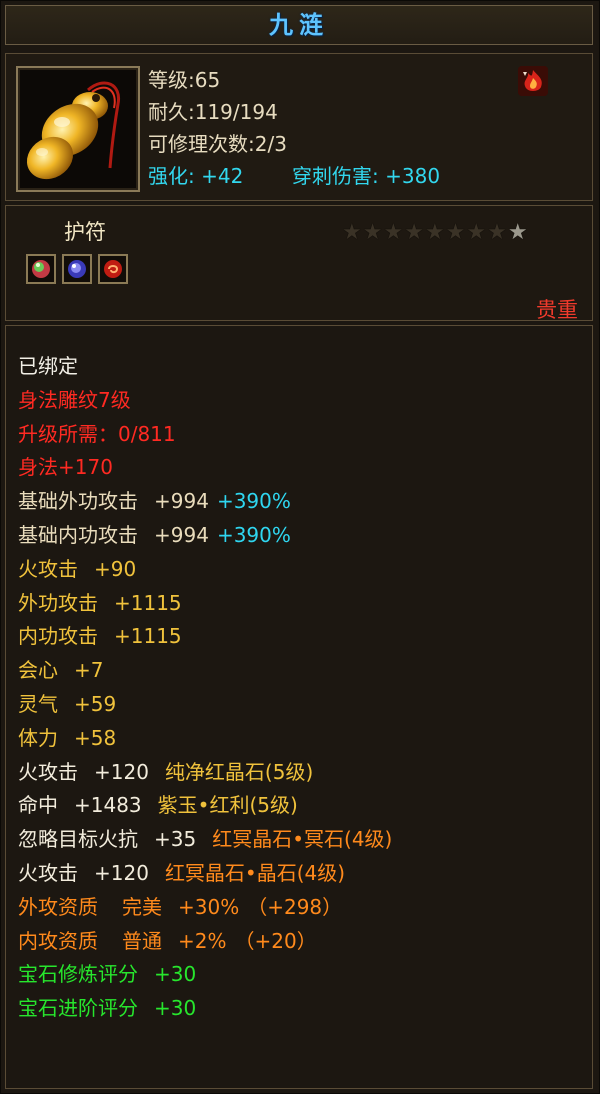  I want to click on gem-bonus-4: 火攻击 +120 红冥晶石•晶石(4级), so click(182, 872).